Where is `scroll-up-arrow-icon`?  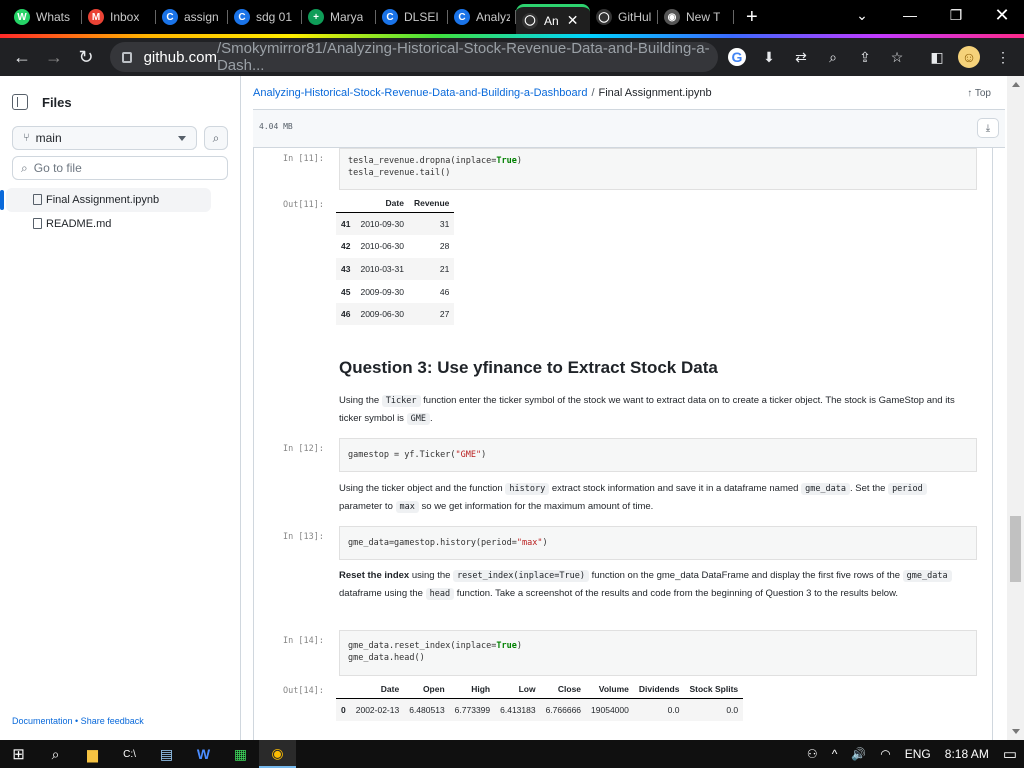 scroll-up-arrow-icon is located at coordinates (1016, 84).